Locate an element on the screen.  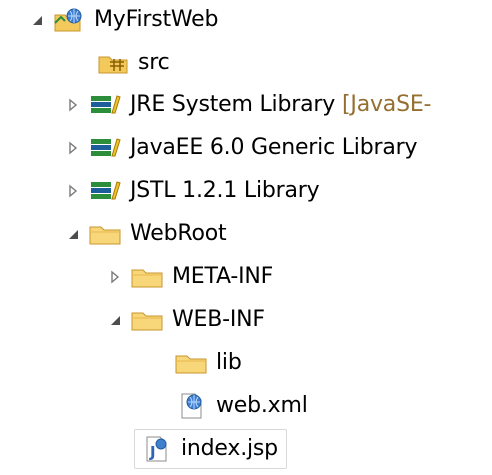
tree-label-lib: lib is located at coordinates (229, 362).